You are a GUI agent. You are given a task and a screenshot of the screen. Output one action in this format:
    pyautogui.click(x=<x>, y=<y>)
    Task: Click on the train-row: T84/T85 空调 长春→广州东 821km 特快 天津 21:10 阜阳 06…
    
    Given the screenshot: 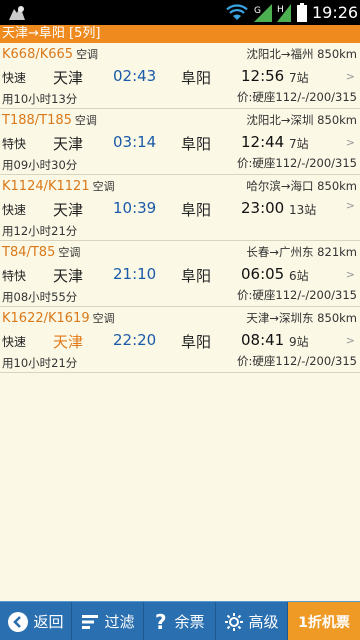 What is the action you would take?
    pyautogui.click(x=180, y=274)
    